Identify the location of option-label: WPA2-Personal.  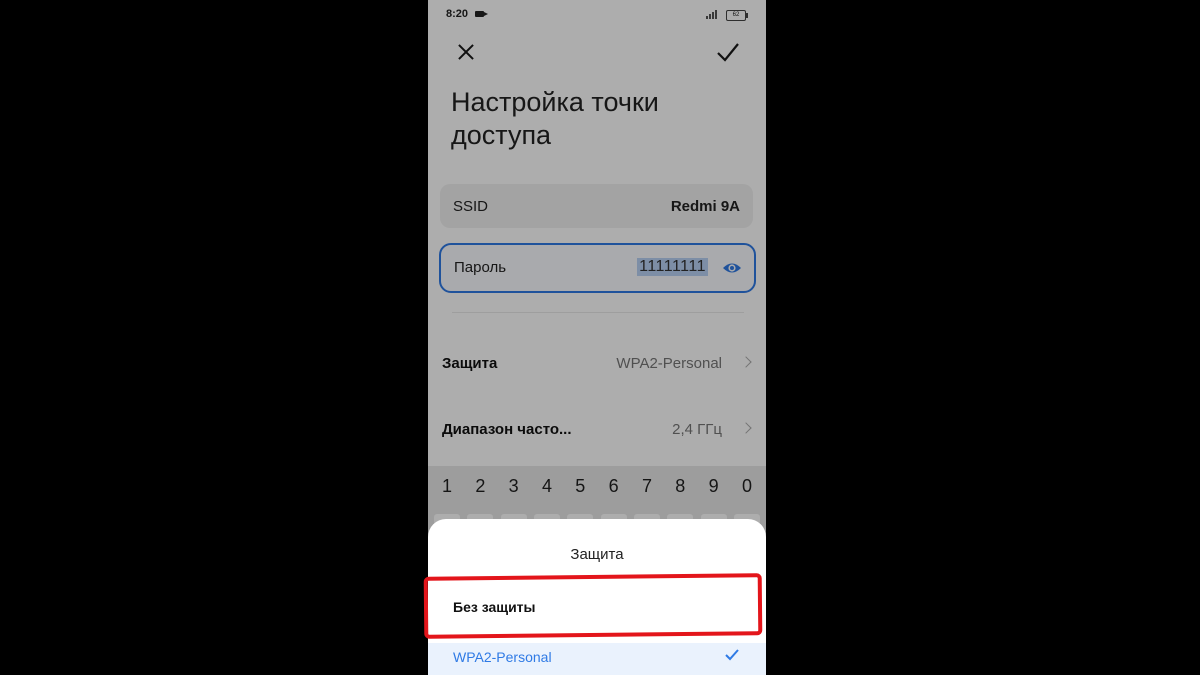
(502, 657).